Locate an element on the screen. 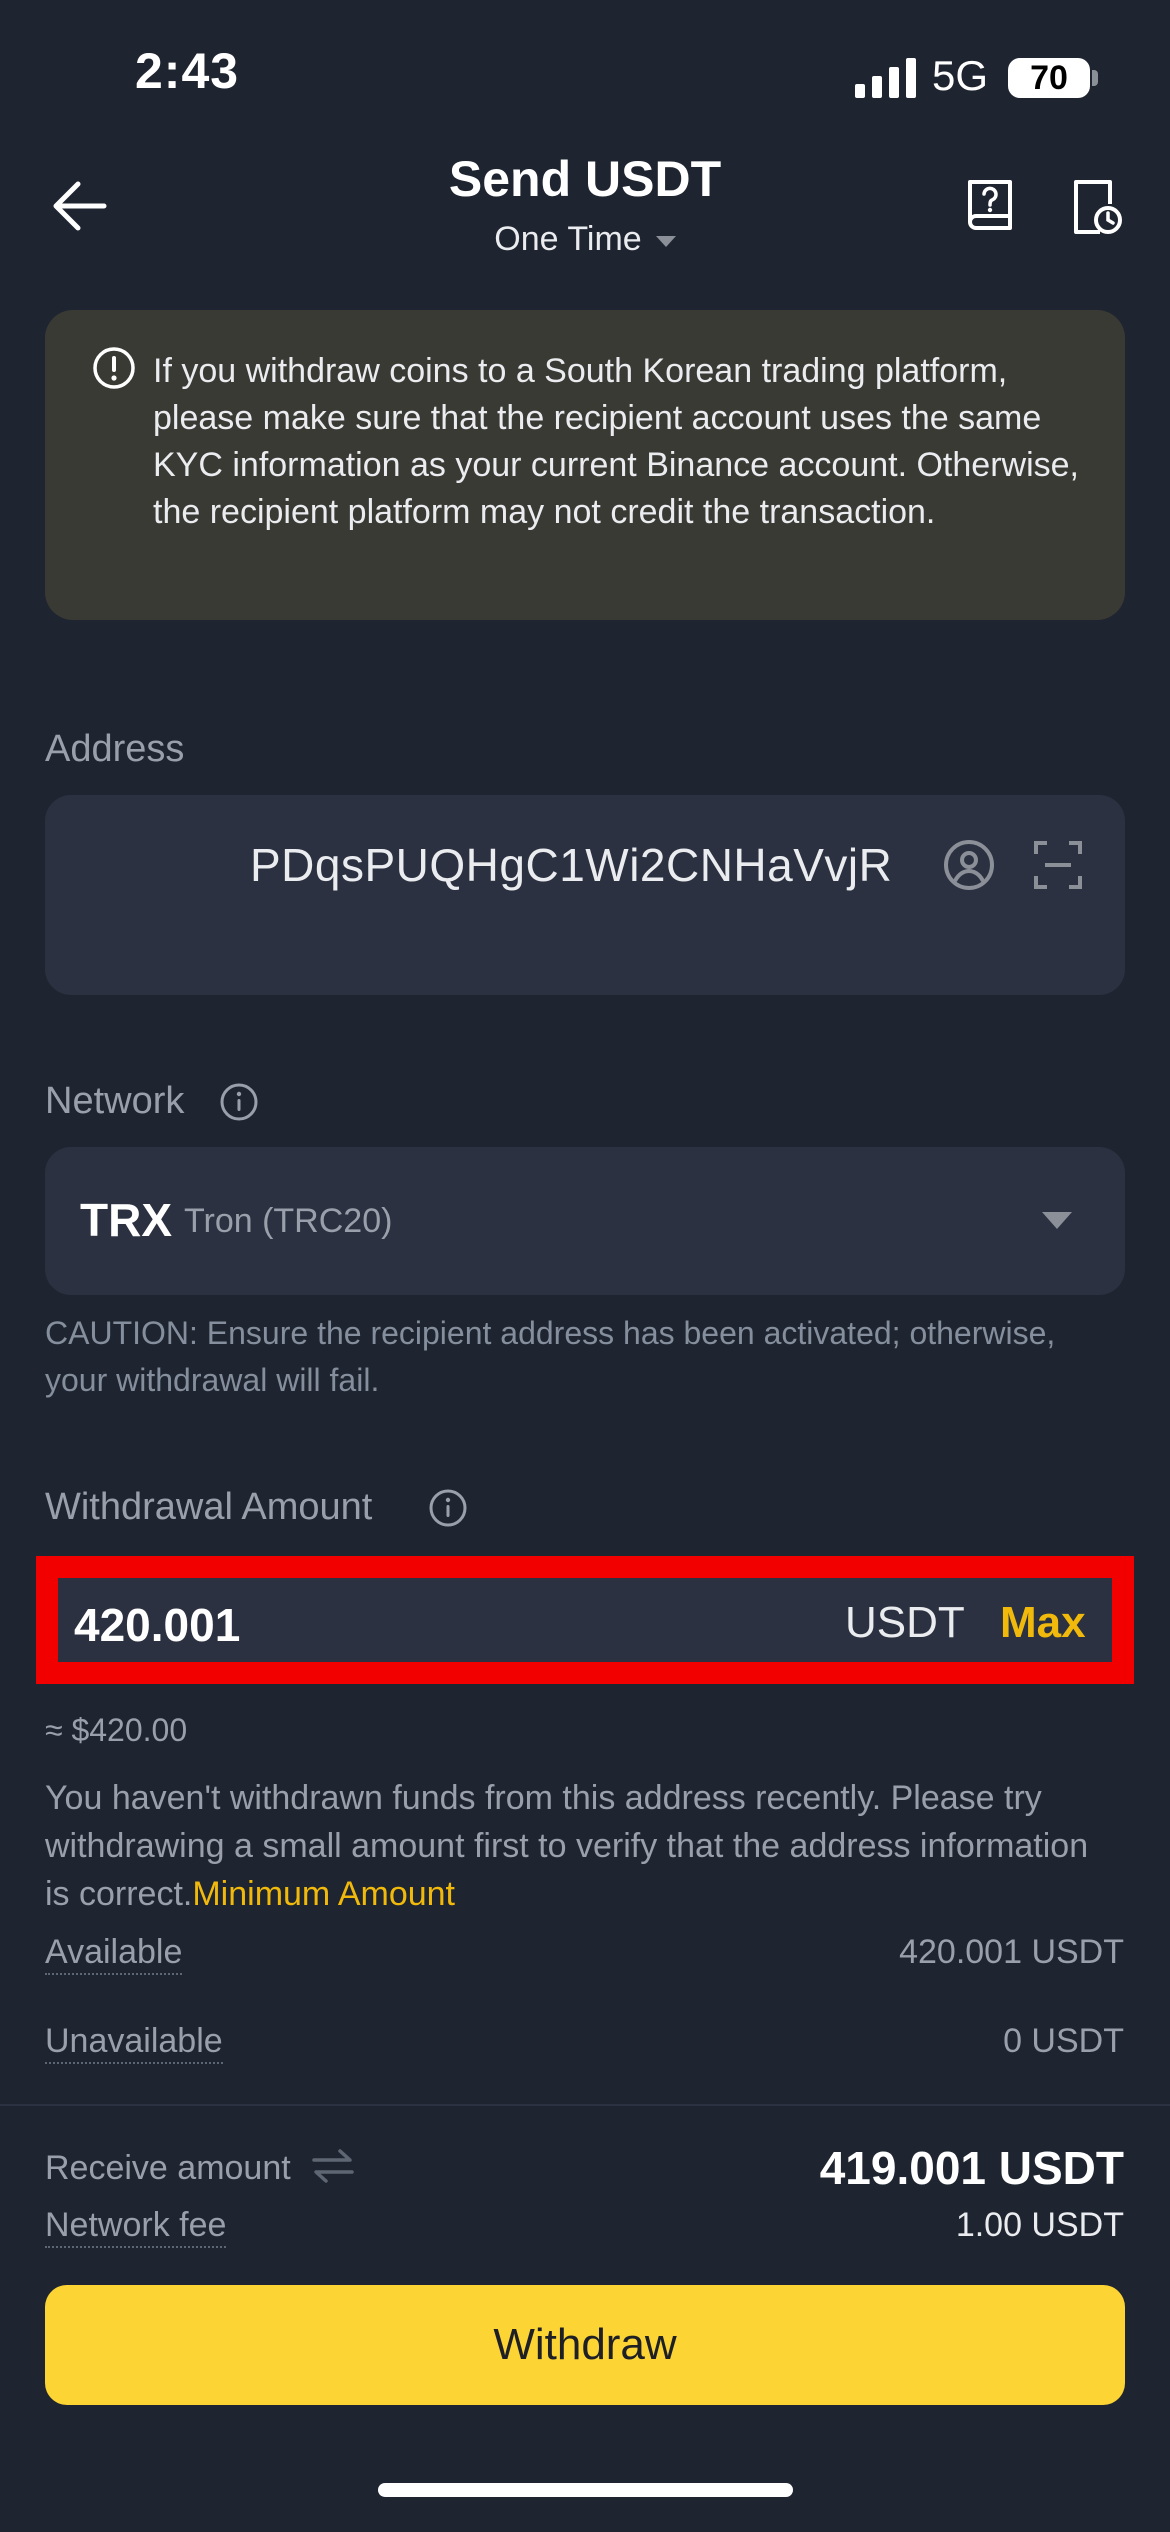 This screenshot has height=2532, width=1170. available-value: 420.001 USDT is located at coordinates (1011, 1952).